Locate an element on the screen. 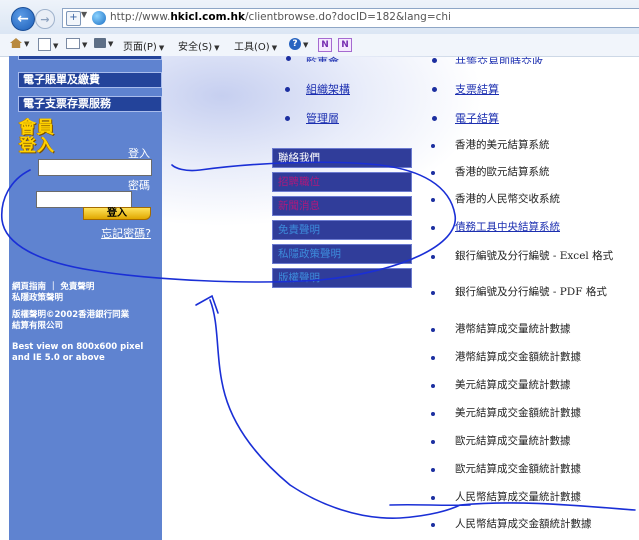 The width and height of the screenshot is (639, 540). list-item-label: 人民幣結算成交量統計數據 is located at coordinates (518, 497).